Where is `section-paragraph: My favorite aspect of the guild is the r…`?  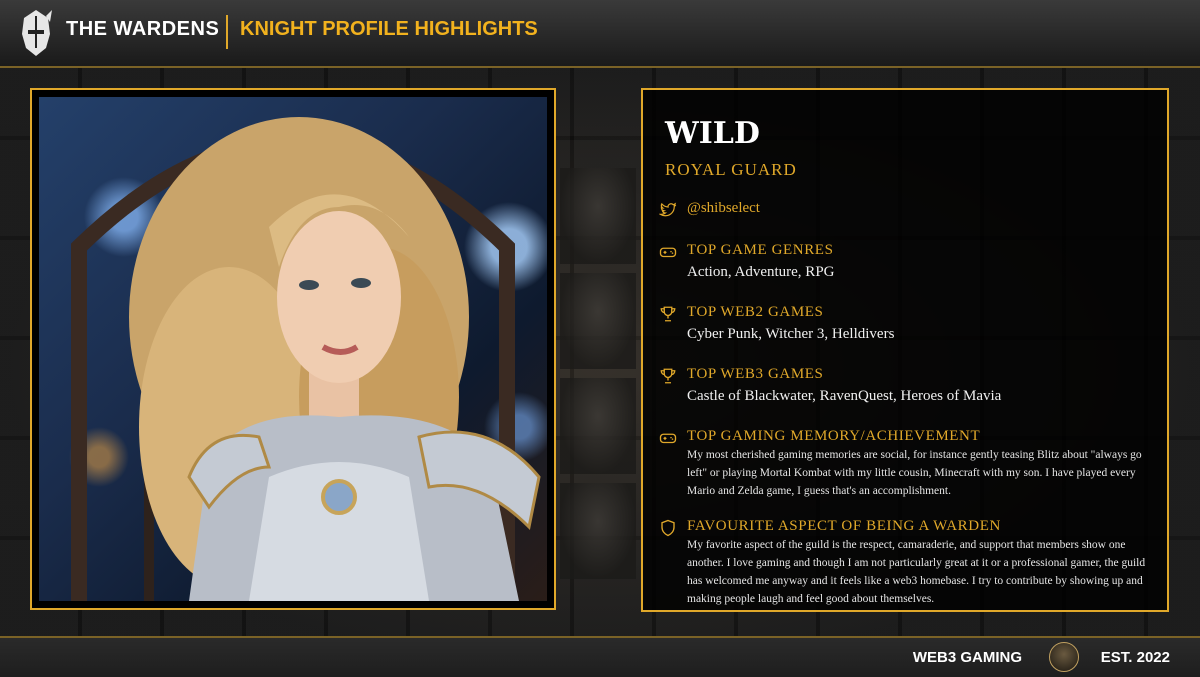 section-paragraph: My favorite aspect of the guild is the r… is located at coordinates (916, 572).